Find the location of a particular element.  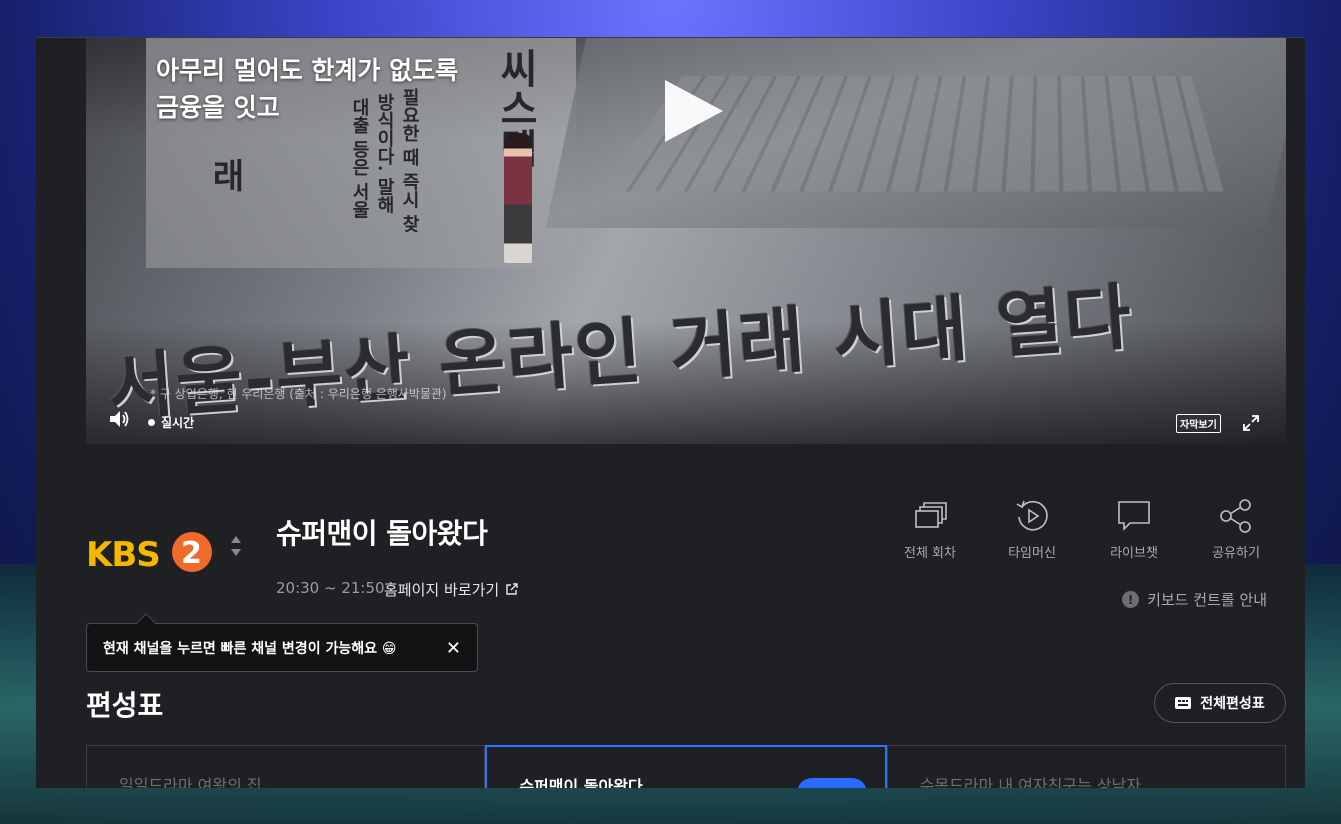

tooltip-text: 현재 채널을 누르면 빠른 채널 변경이 가능해요 😁 is located at coordinates (250, 648).